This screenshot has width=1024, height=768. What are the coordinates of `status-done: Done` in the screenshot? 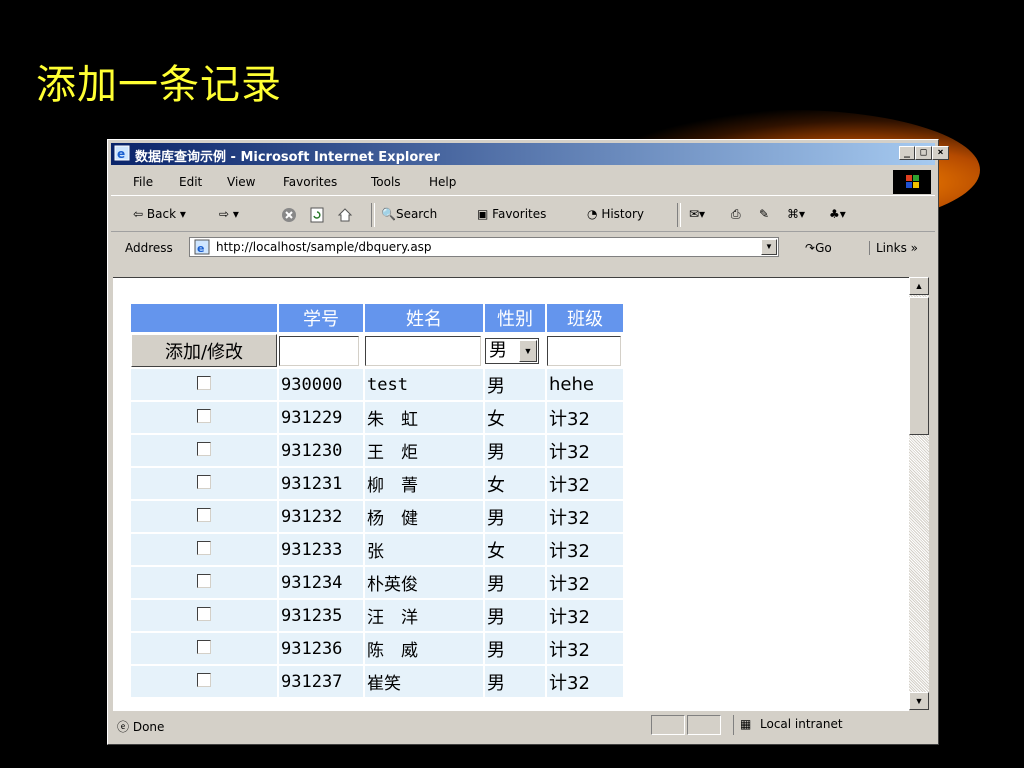 It's located at (148, 727).